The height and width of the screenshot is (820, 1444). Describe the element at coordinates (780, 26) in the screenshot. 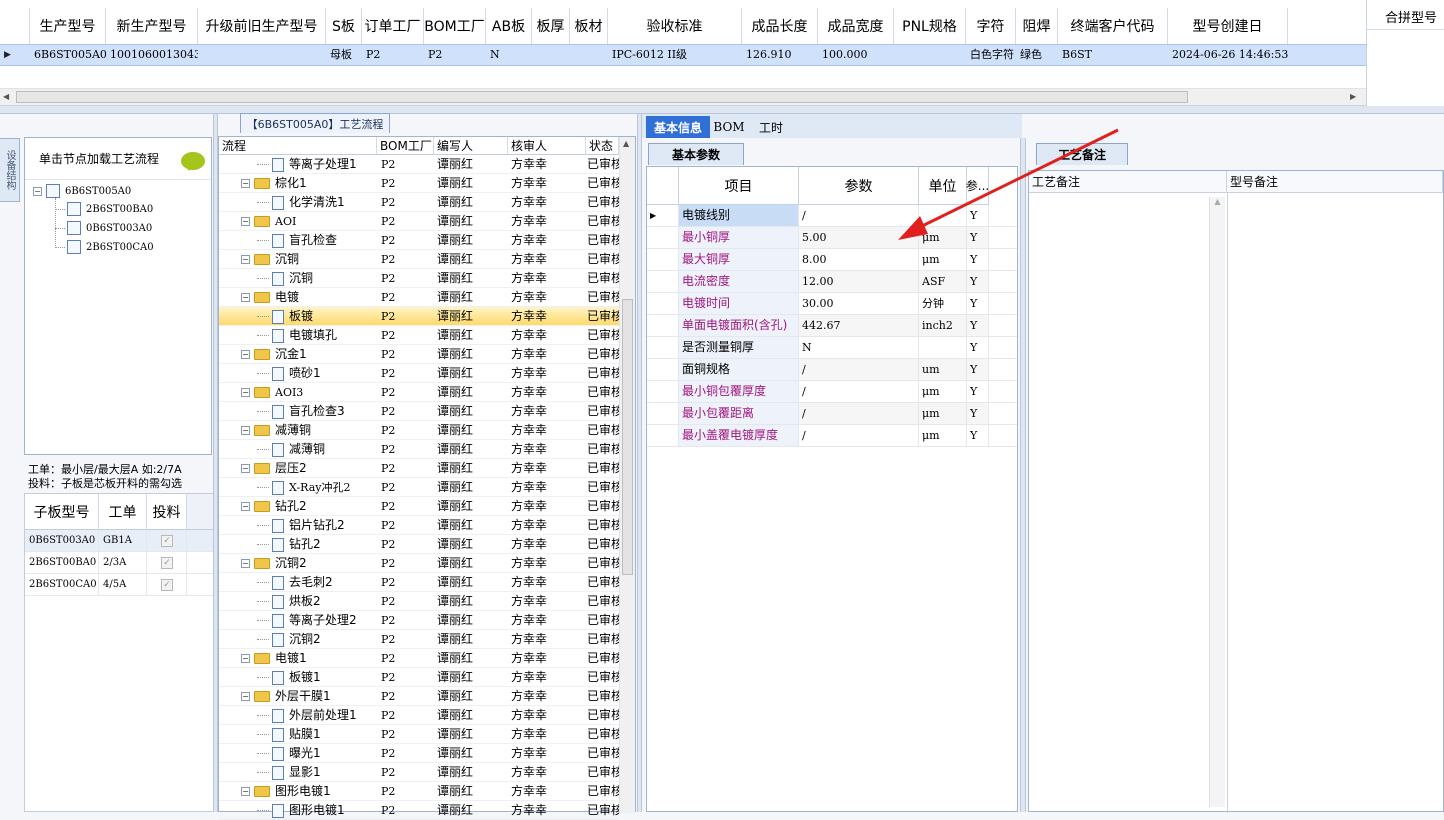

I see `col-header: 成品长度` at that location.